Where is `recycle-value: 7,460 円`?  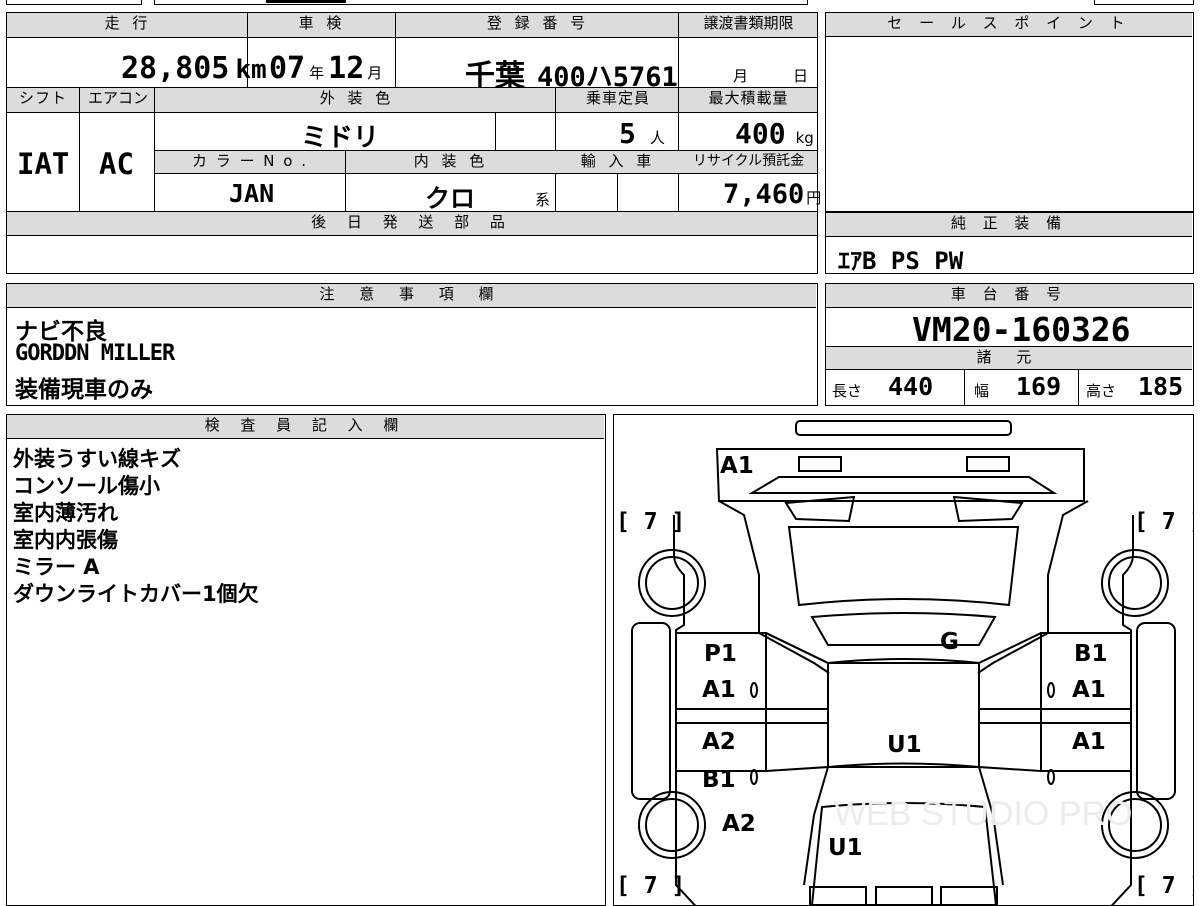 recycle-value: 7,460 円 is located at coordinates (772, 194).